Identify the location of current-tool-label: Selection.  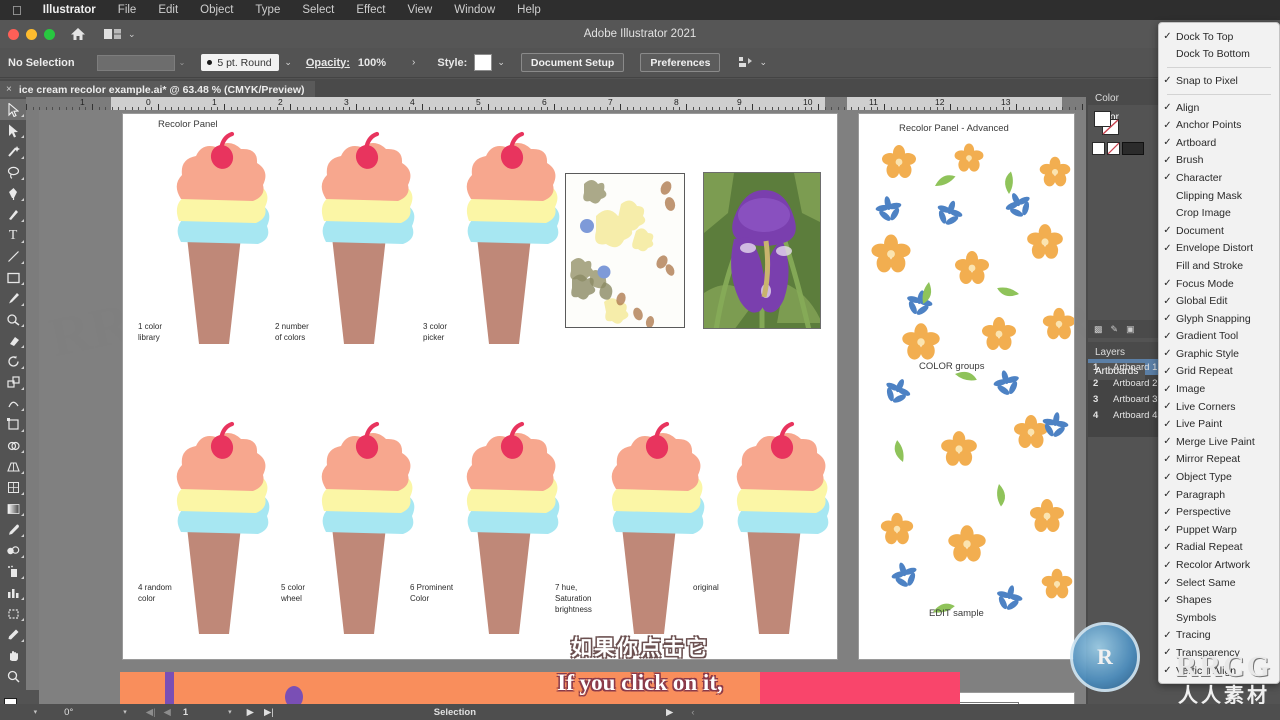
(455, 712).